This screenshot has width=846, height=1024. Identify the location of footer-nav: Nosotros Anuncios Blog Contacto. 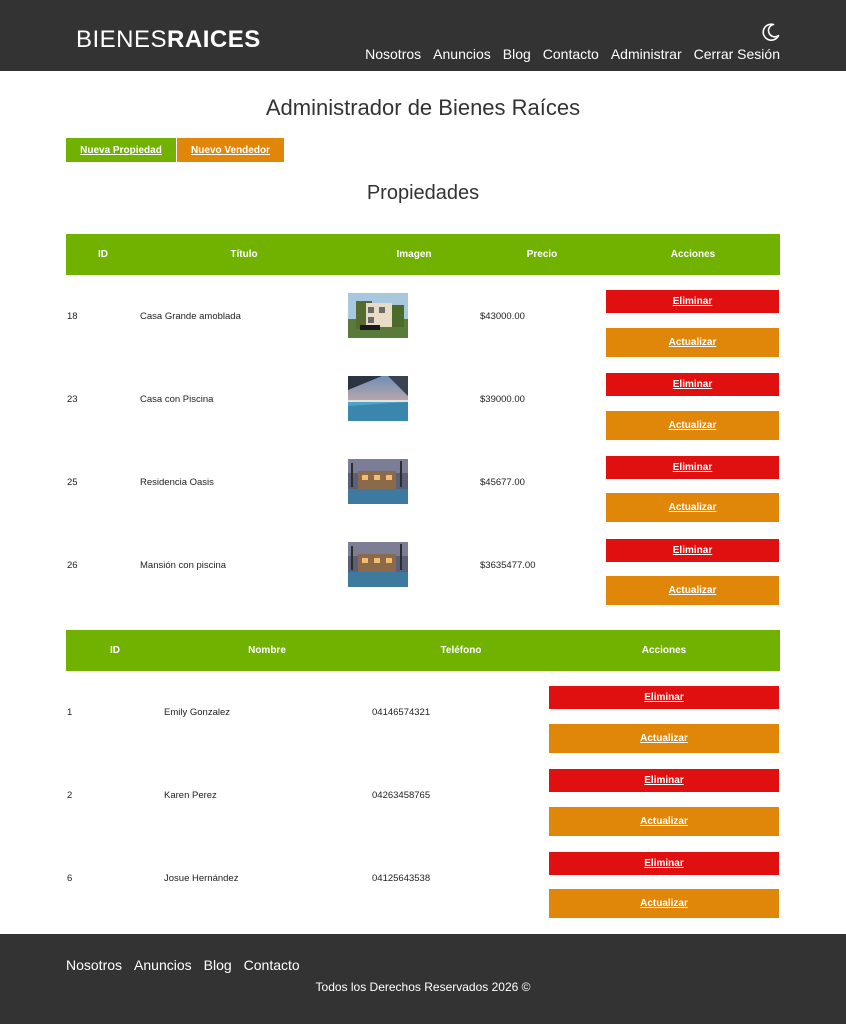
(183, 965).